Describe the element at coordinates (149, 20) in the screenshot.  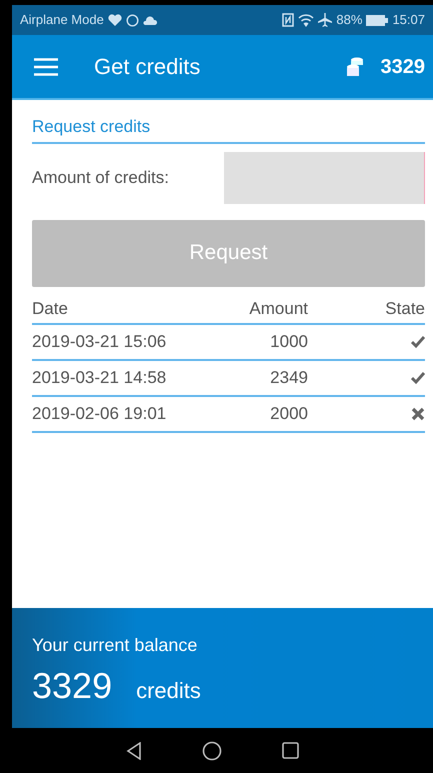
I see `cloud-icon` at that location.